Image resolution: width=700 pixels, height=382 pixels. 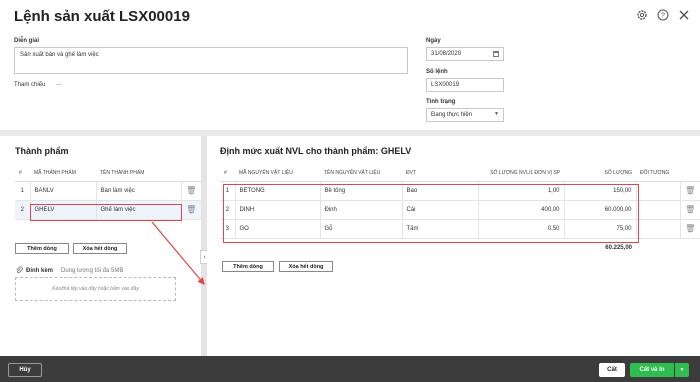 What do you see at coordinates (139, 191) in the screenshot?
I see `product-name: Bàn làm việc` at bounding box center [139, 191].